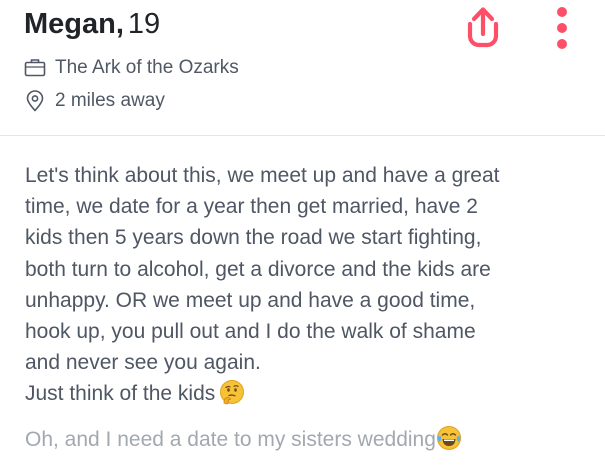 The image size is (605, 475). I want to click on share-button, so click(483, 27).